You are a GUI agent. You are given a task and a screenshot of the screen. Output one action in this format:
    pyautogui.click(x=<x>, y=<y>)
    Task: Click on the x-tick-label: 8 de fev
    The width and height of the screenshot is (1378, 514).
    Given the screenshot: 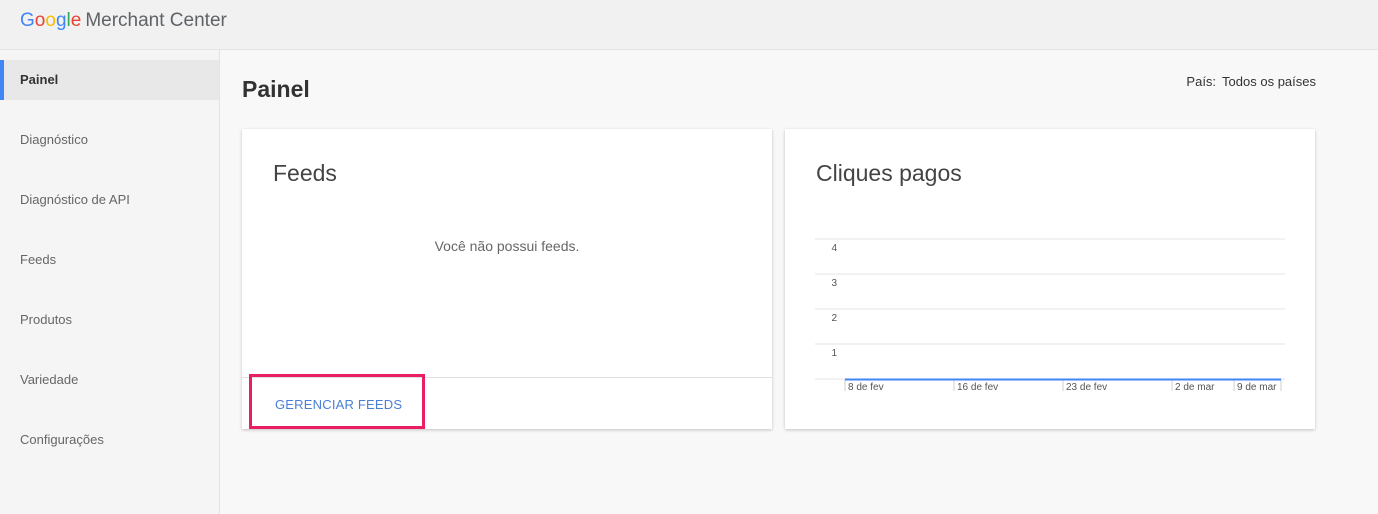 What is the action you would take?
    pyautogui.click(x=866, y=387)
    